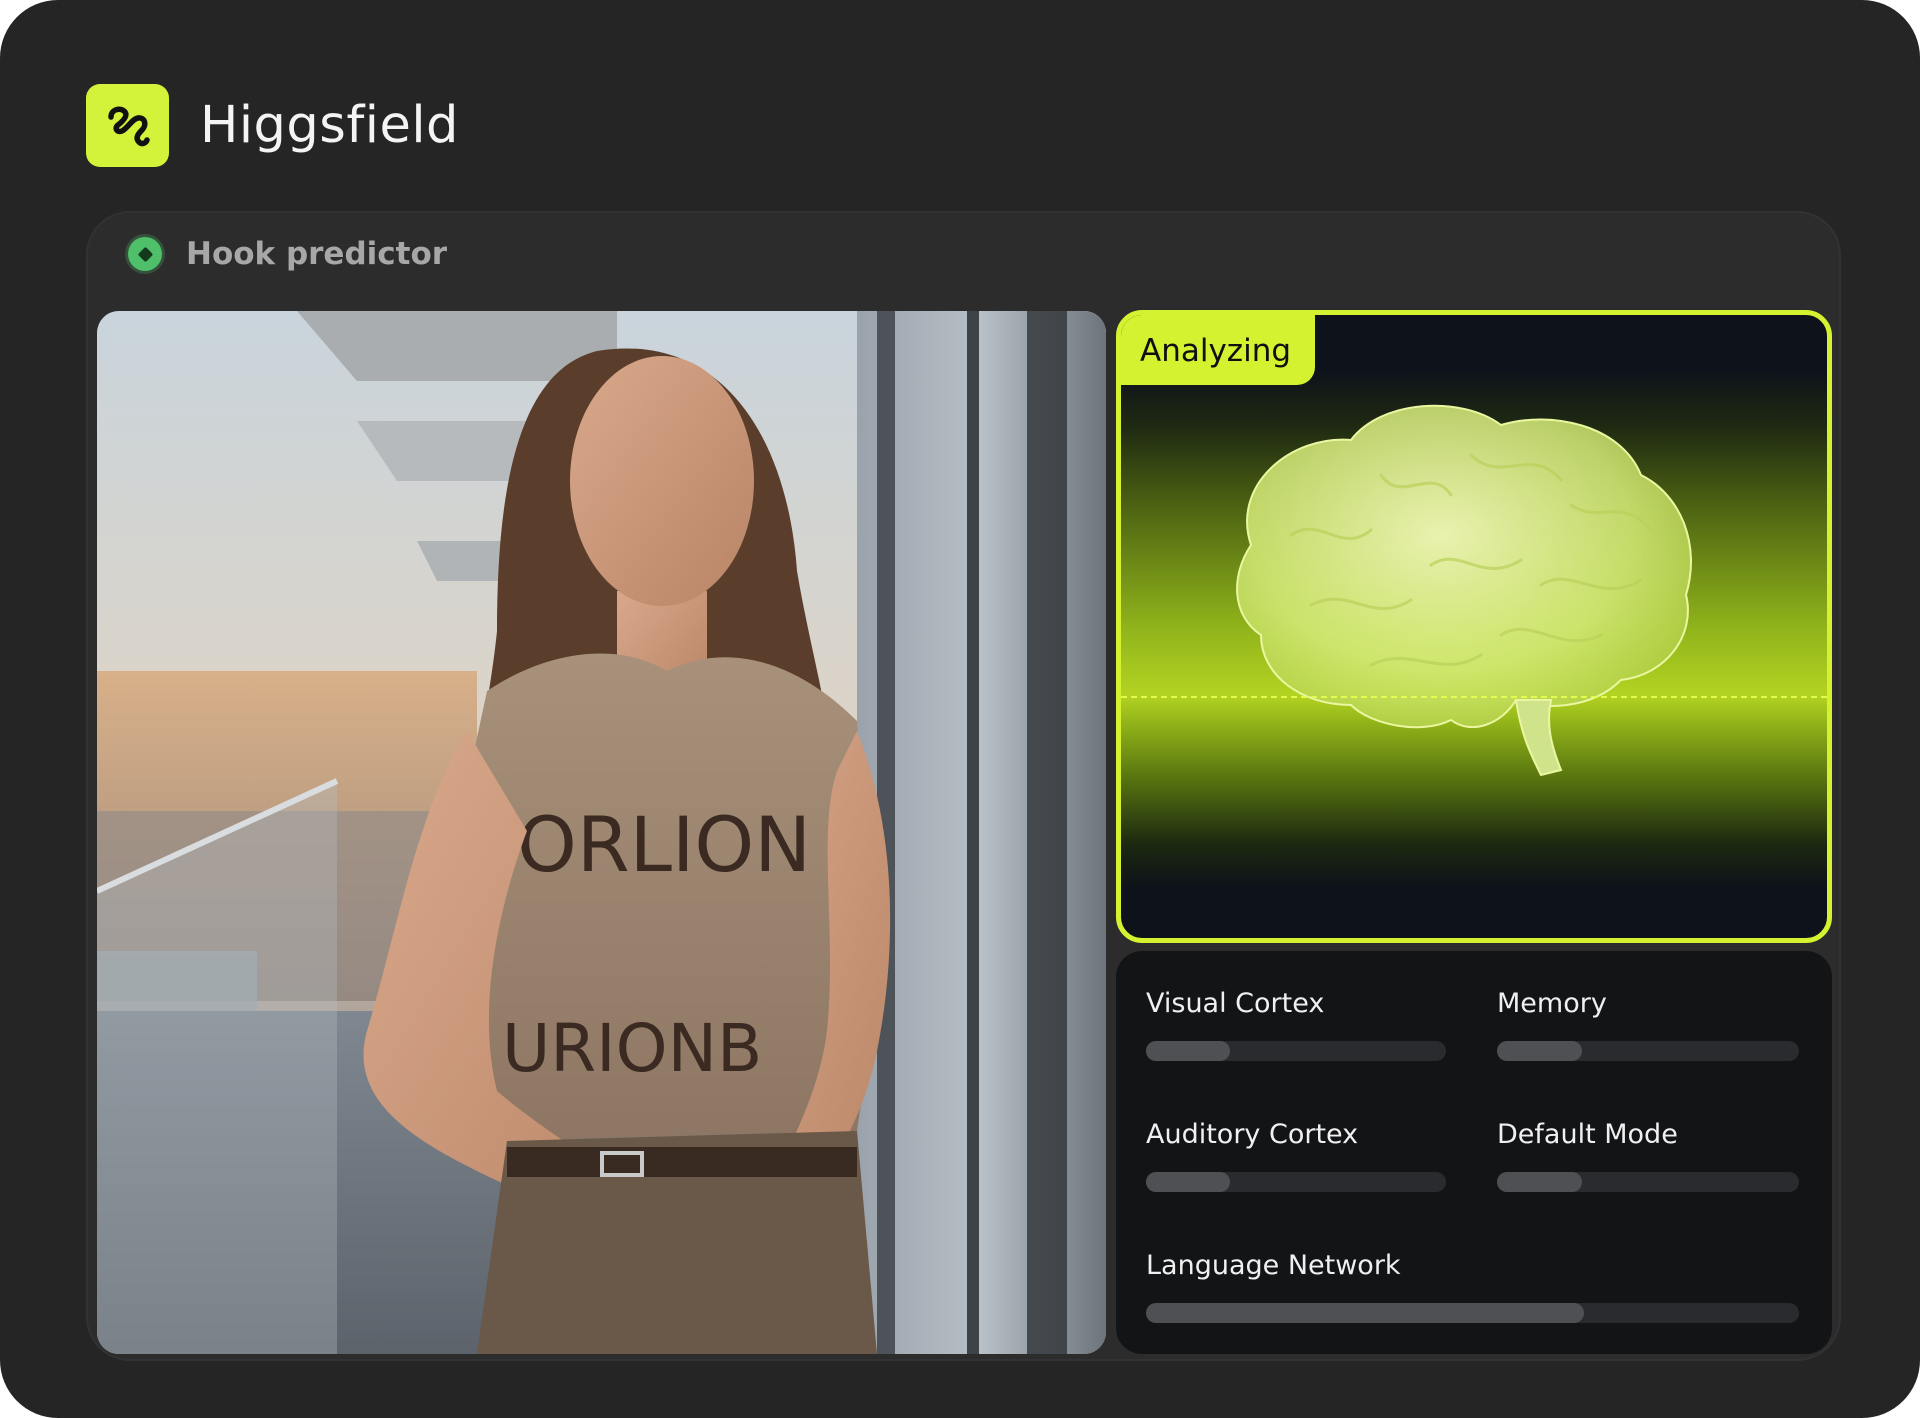 This screenshot has width=1920, height=1418. Describe the element at coordinates (1464, 590) in the screenshot. I see `brain-icon` at that location.